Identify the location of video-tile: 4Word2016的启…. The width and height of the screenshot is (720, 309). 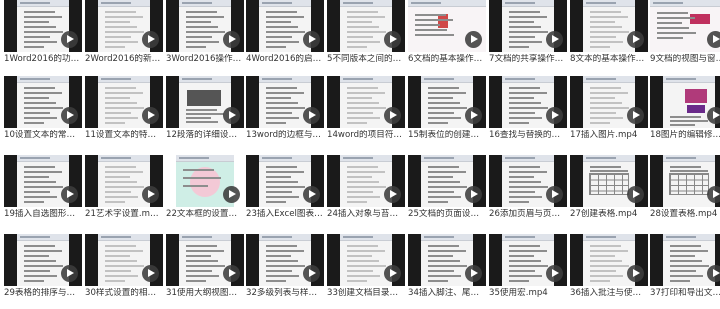
(285, 38).